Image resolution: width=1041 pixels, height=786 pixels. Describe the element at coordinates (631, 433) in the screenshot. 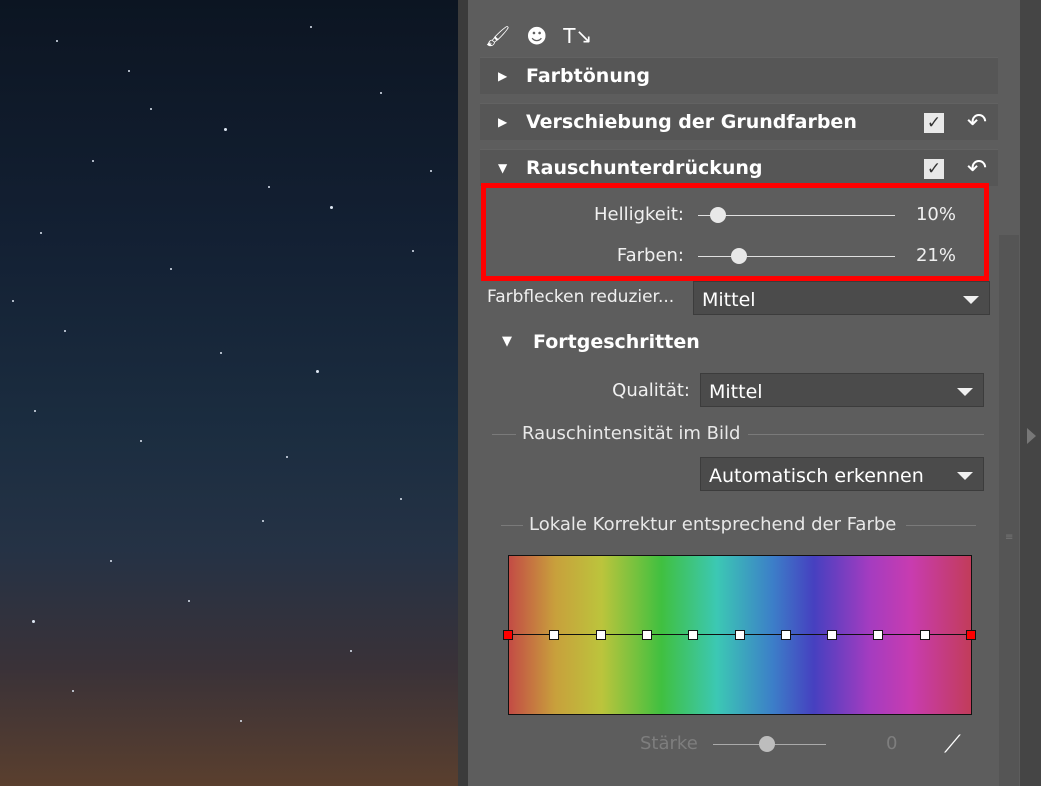

I see `rauschintensitaet-label: Rauschintensität im Bild` at that location.